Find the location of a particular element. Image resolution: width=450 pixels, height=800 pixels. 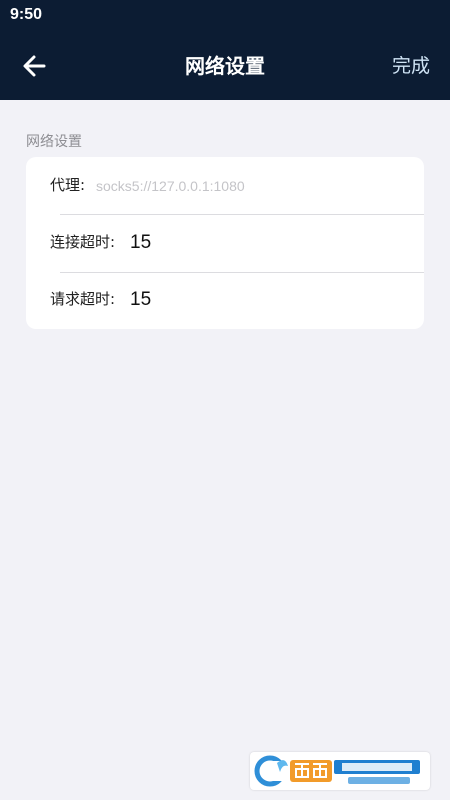

connect-timeout-label: 连接超时: is located at coordinates (83, 242).